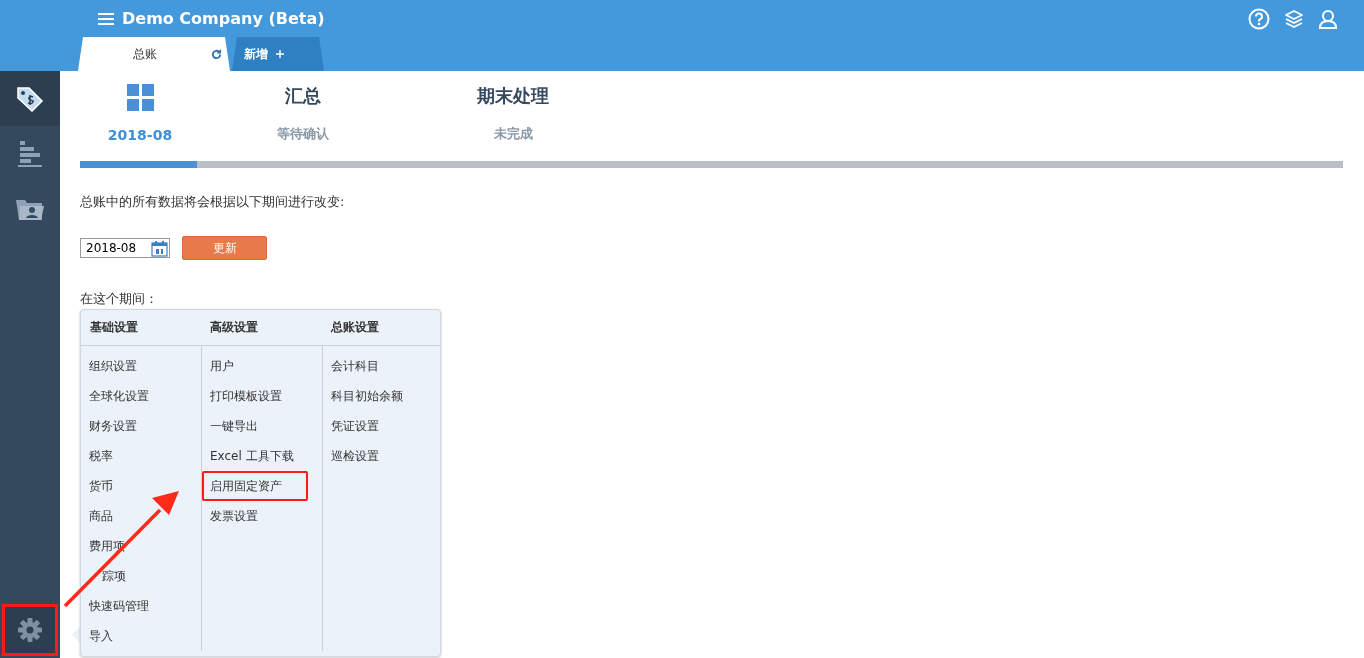  What do you see at coordinates (140, 135) in the screenshot?
I see `step-status: 2018-08` at bounding box center [140, 135].